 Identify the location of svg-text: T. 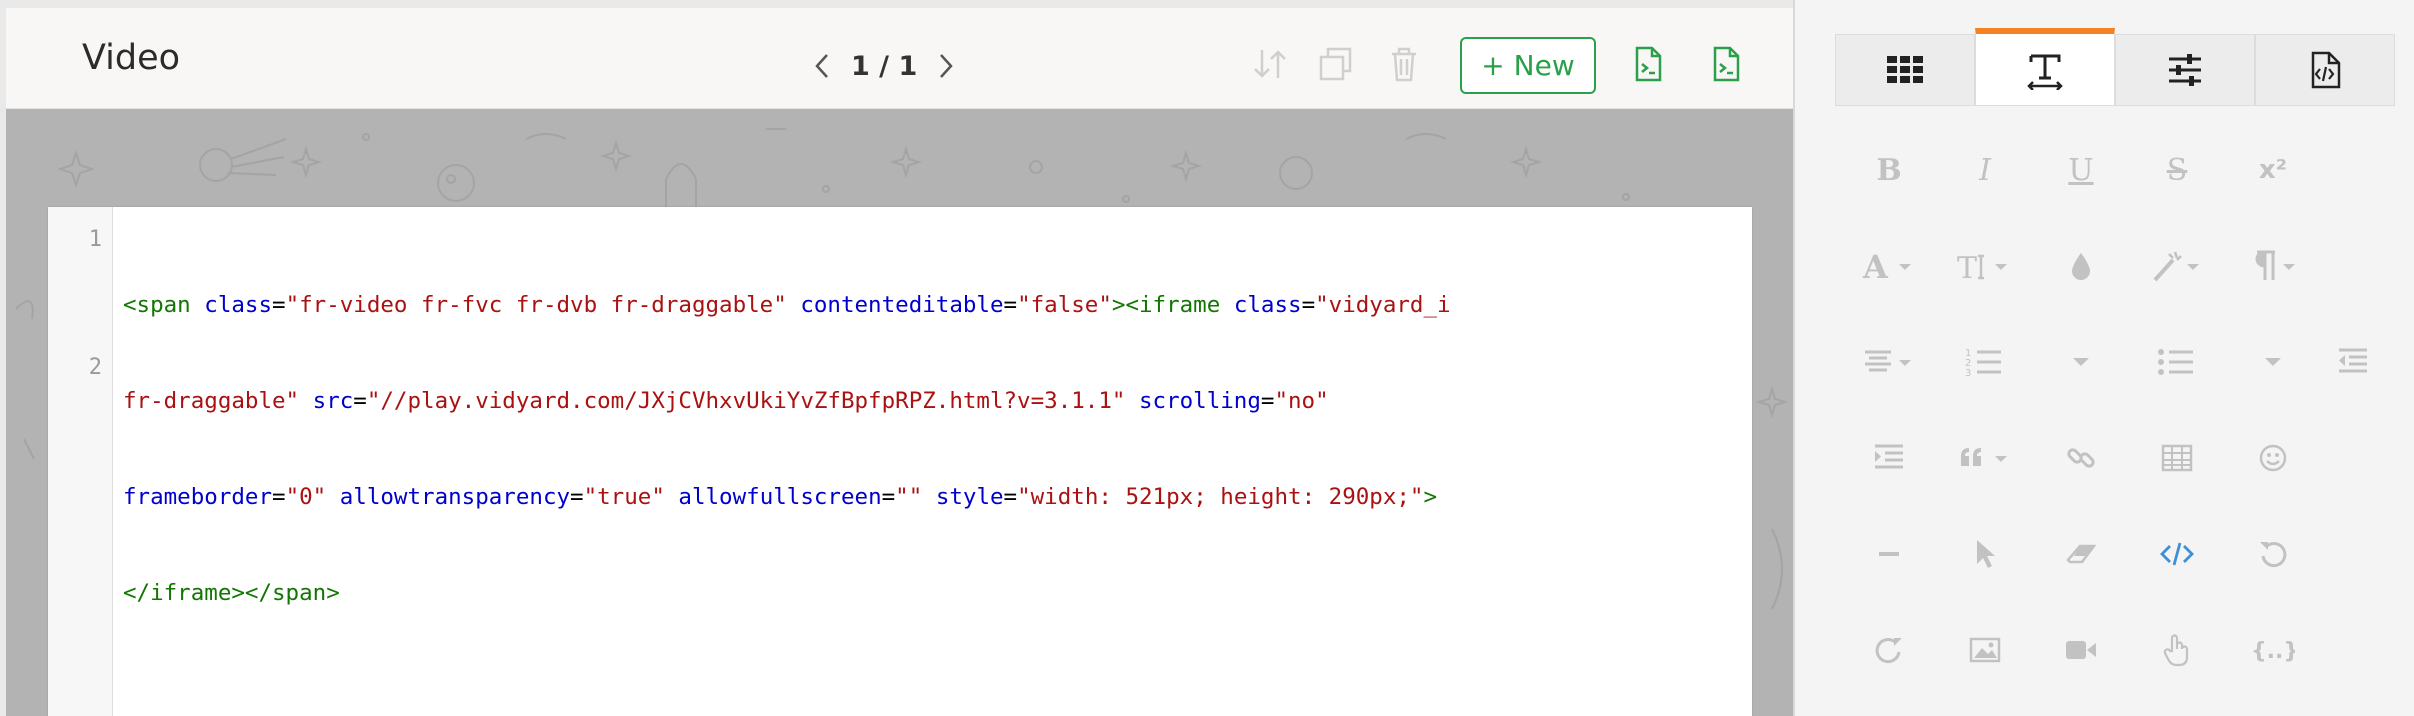
(1967, 267).